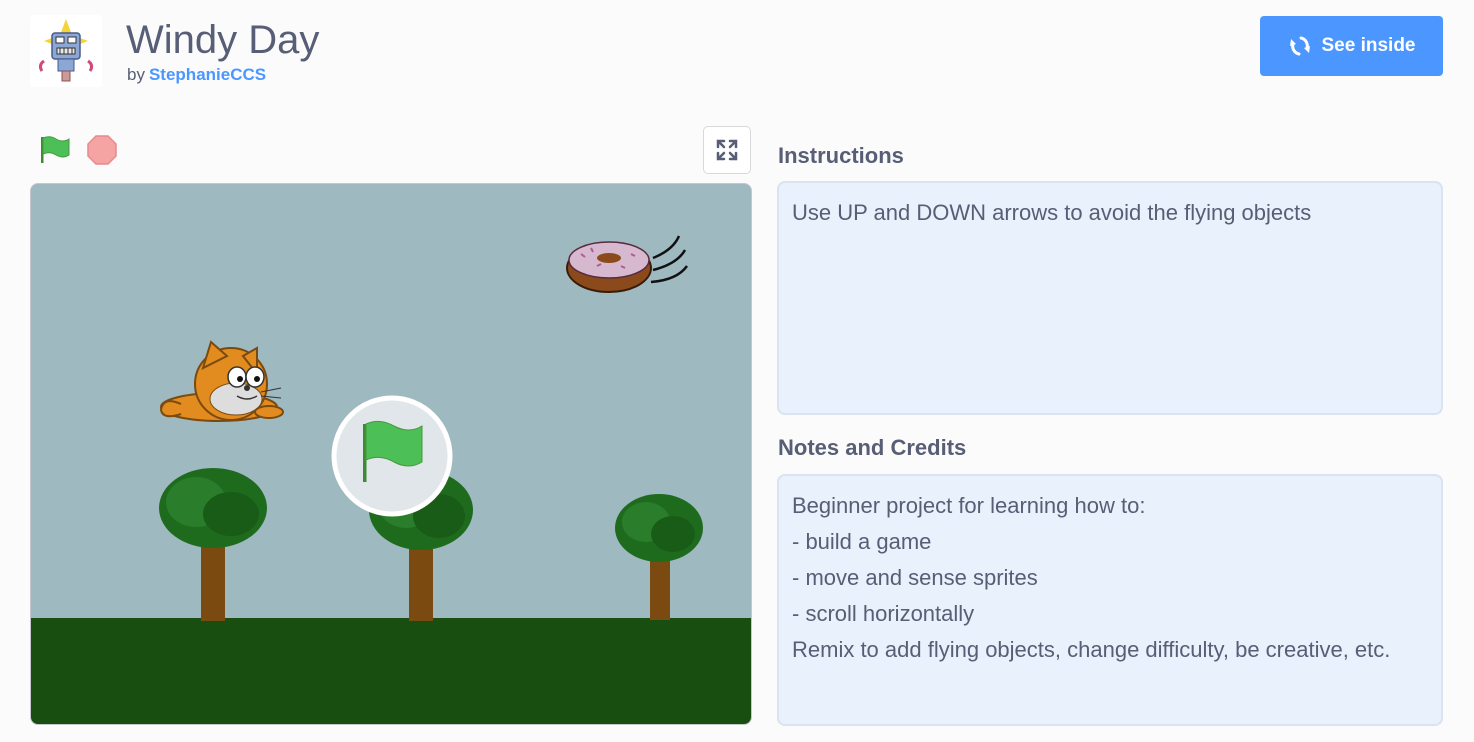  I want to click on notes-heading: Notes and Credits, so click(872, 447).